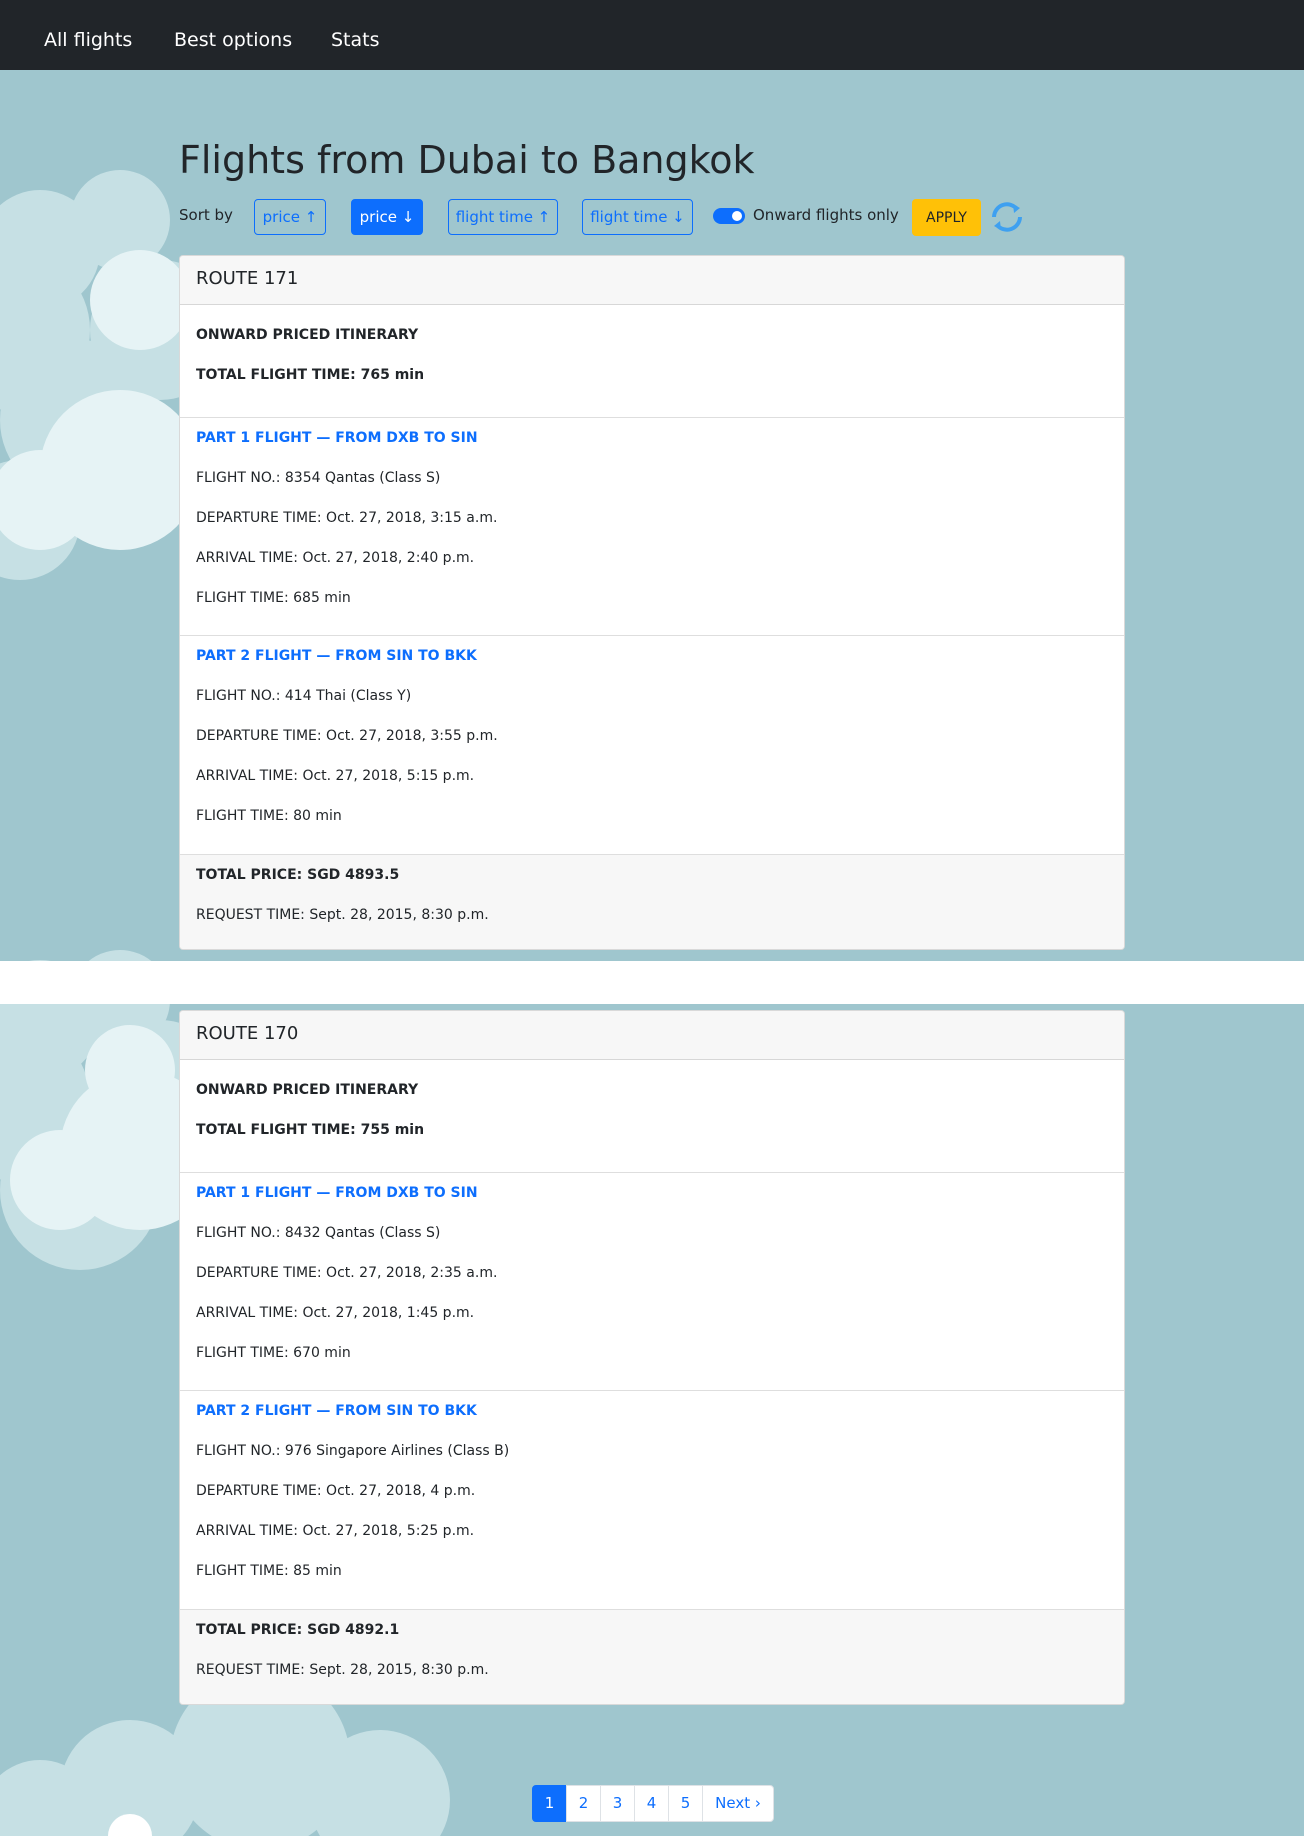 This screenshot has height=1836, width=1304. I want to click on arrival-time: ARRIVAL TIME: Oct. 27, 2018, 5:15 p.m., so click(335, 776).